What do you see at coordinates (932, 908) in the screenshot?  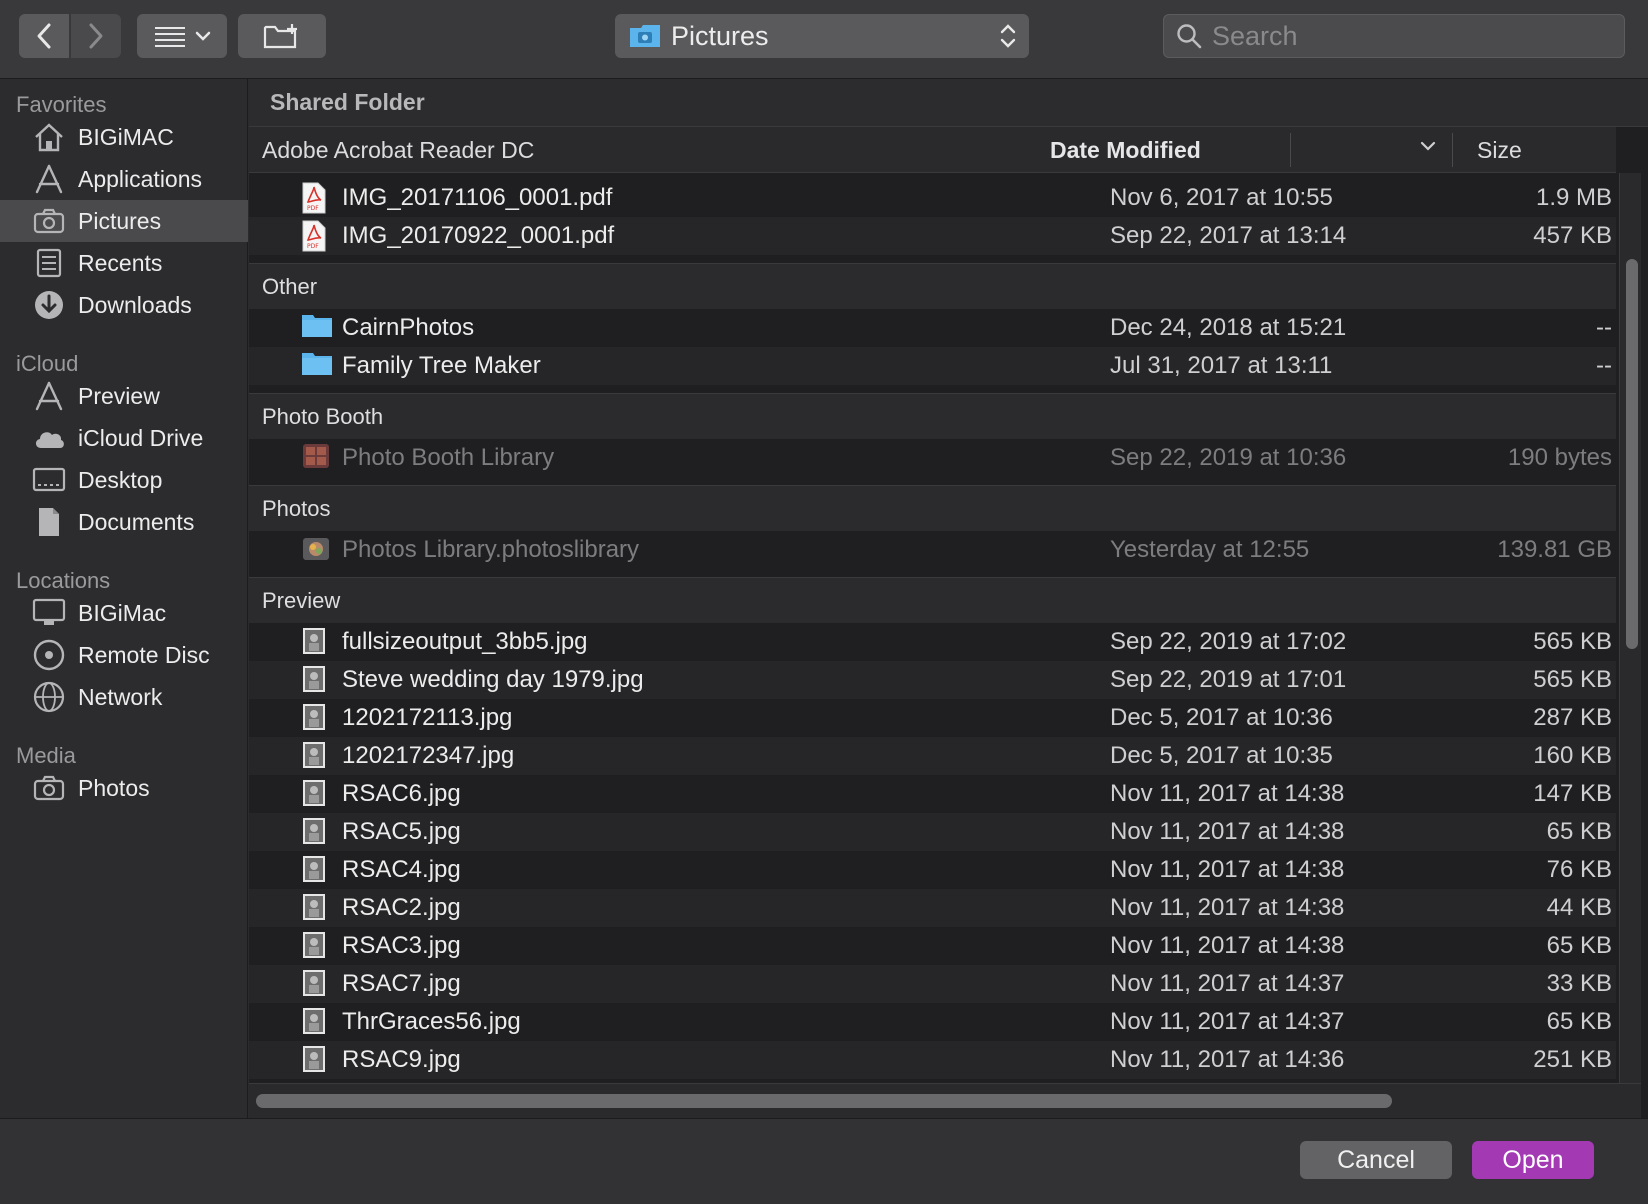 I see `file-row: RSAC2.jpg Nov 11, 2017 at 14:38 44 KB` at bounding box center [932, 908].